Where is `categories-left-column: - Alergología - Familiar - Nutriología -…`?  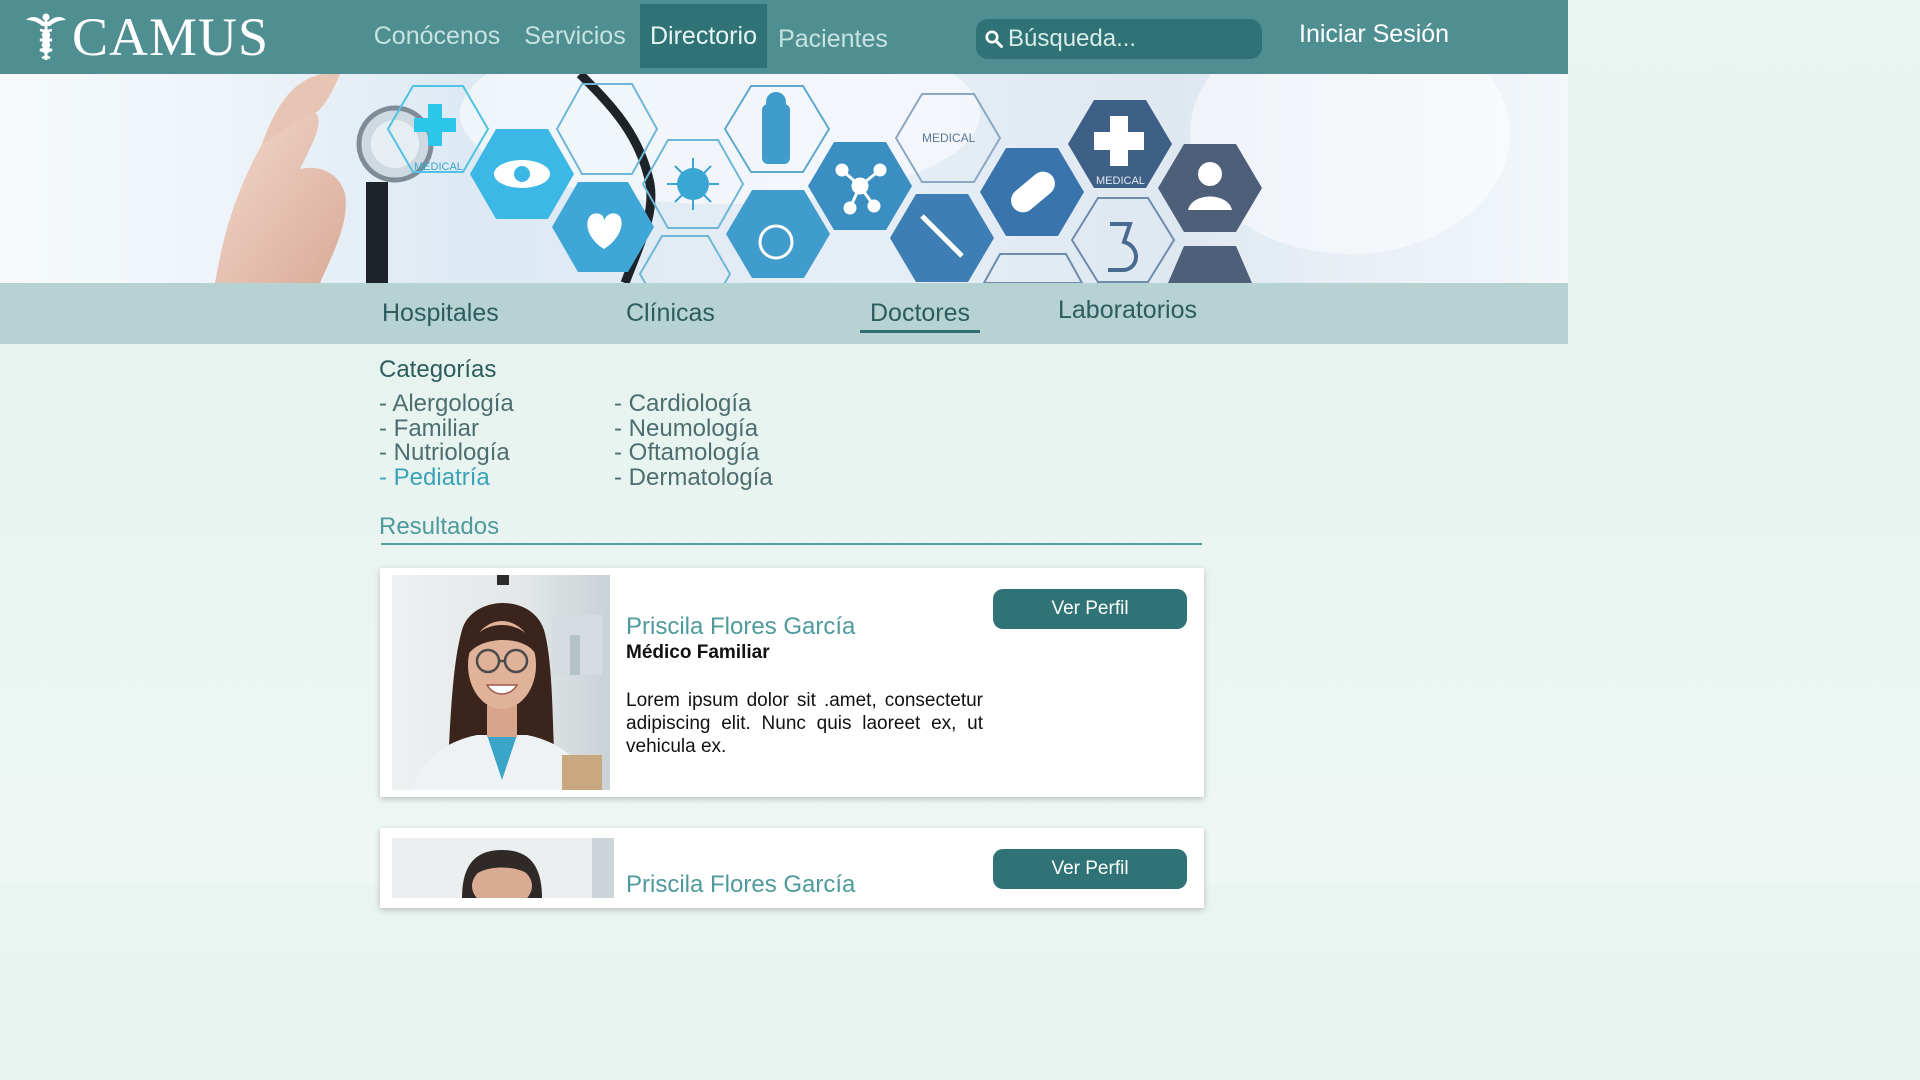
categories-left-column: - Alergología - Familiar - Nutriología -… is located at coordinates (446, 441).